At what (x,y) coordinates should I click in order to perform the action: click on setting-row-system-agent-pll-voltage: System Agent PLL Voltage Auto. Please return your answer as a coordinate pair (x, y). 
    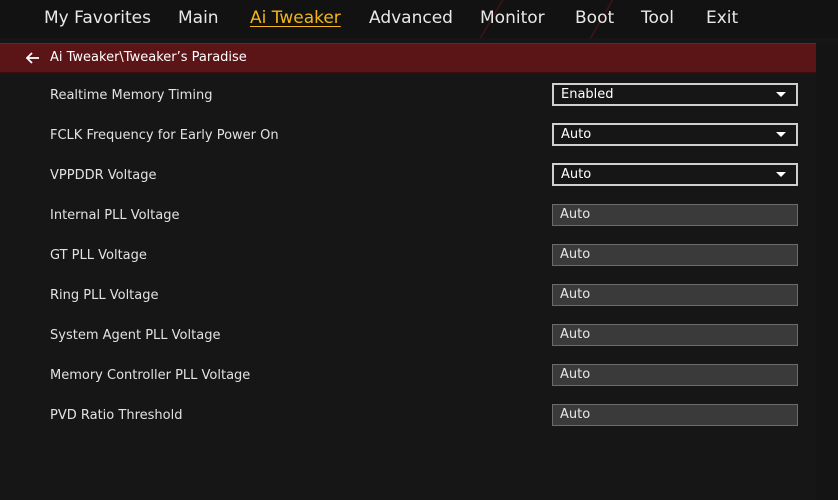
    Looking at the image, I should click on (408, 340).